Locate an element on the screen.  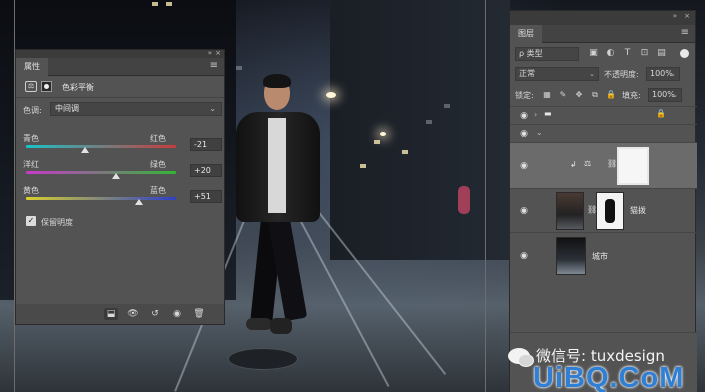
filter-toggle is located at coordinates (684, 53).